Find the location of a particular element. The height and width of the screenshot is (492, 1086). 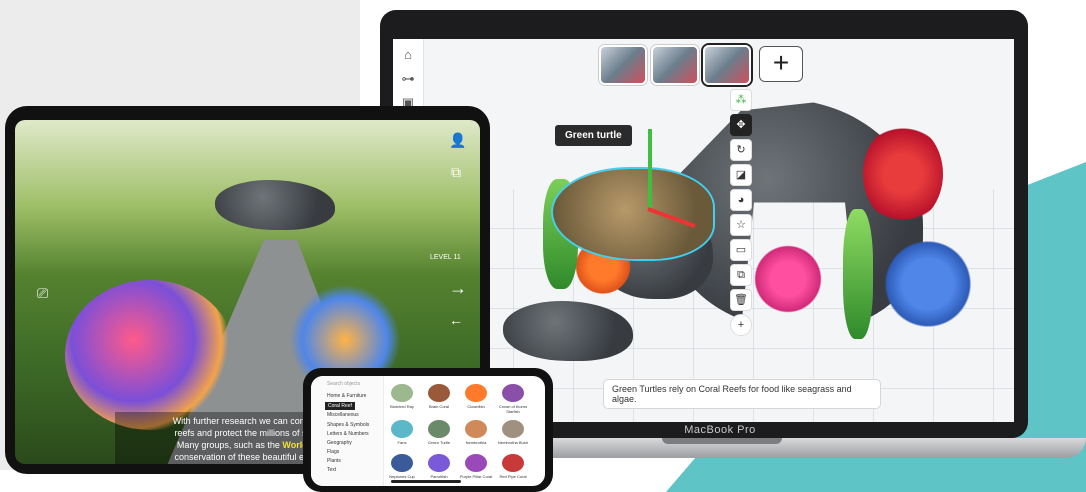

move-icon: ✥ is located at coordinates (741, 125).